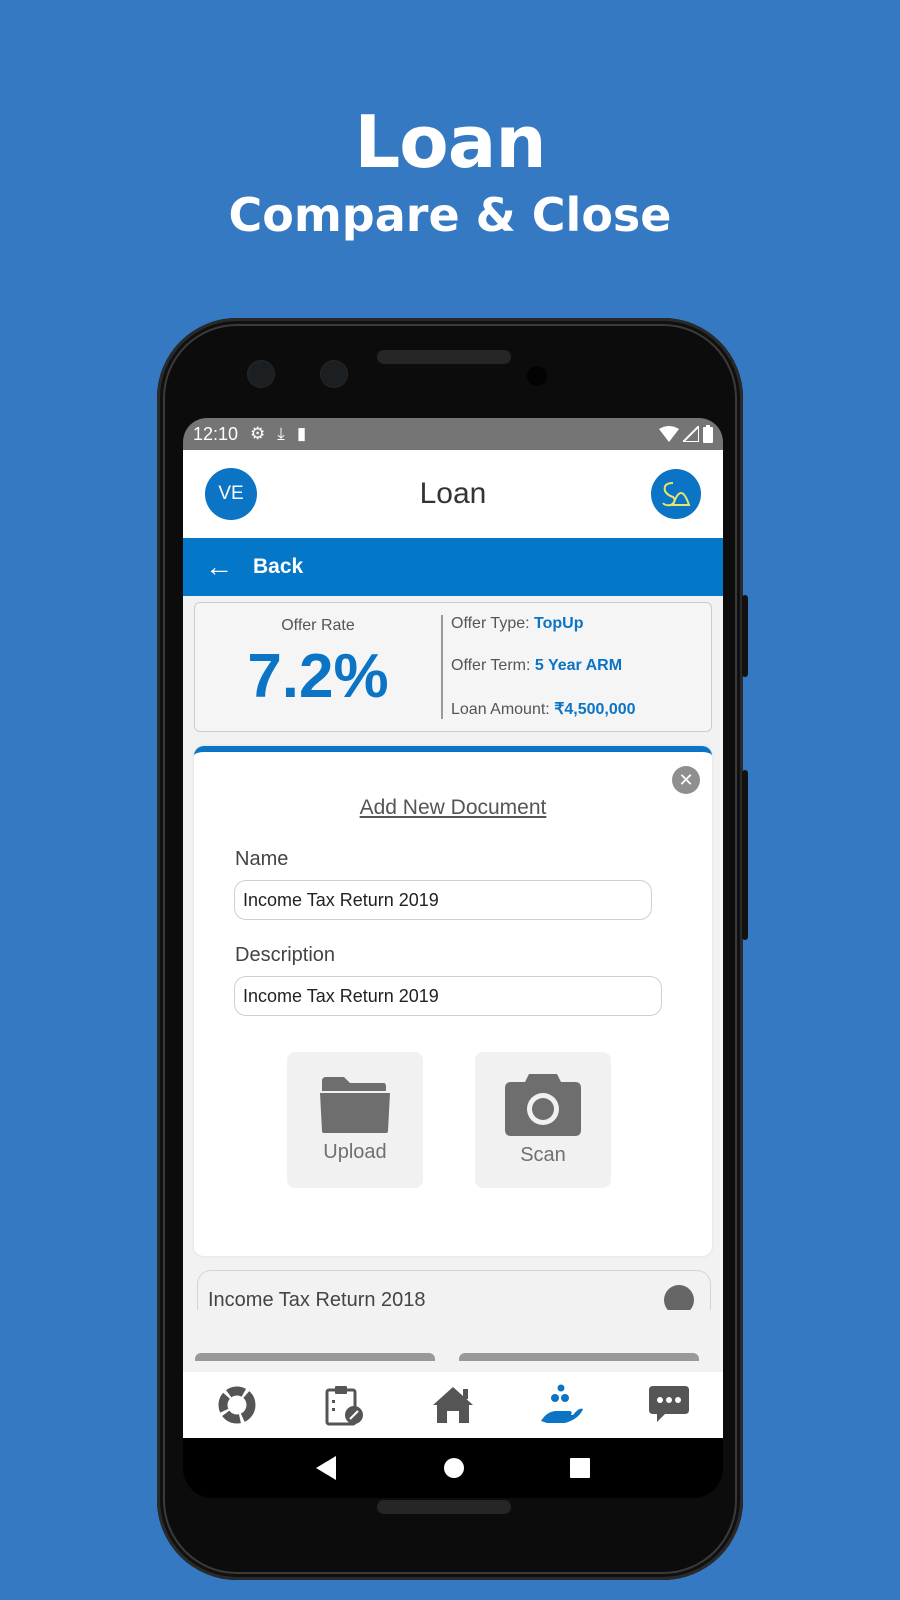  I want to click on upload-label: Upload, so click(355, 1151).